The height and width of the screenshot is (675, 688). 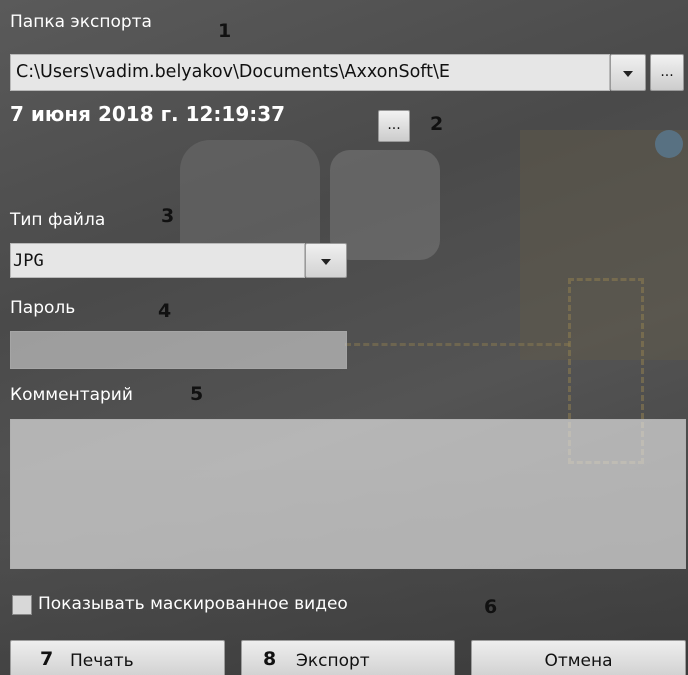 I want to click on marker-2: 2, so click(x=437, y=124).